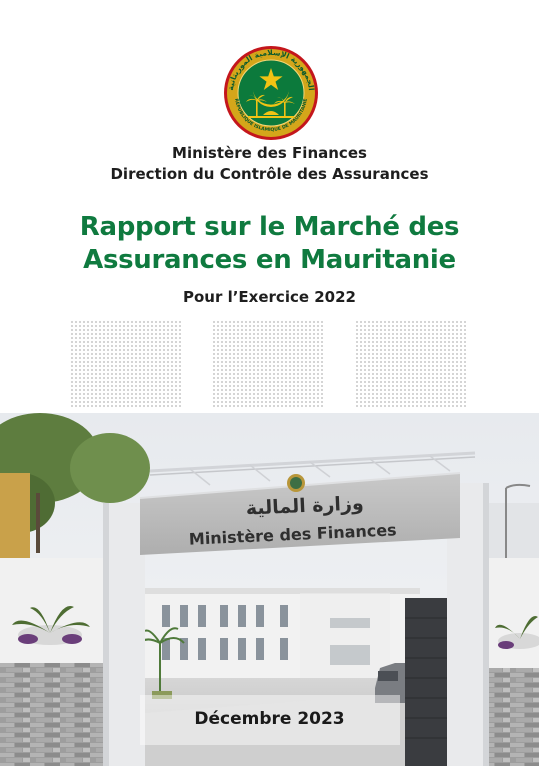 The image size is (539, 766). I want to click on publication-date: Décembre 2023, so click(269, 719).